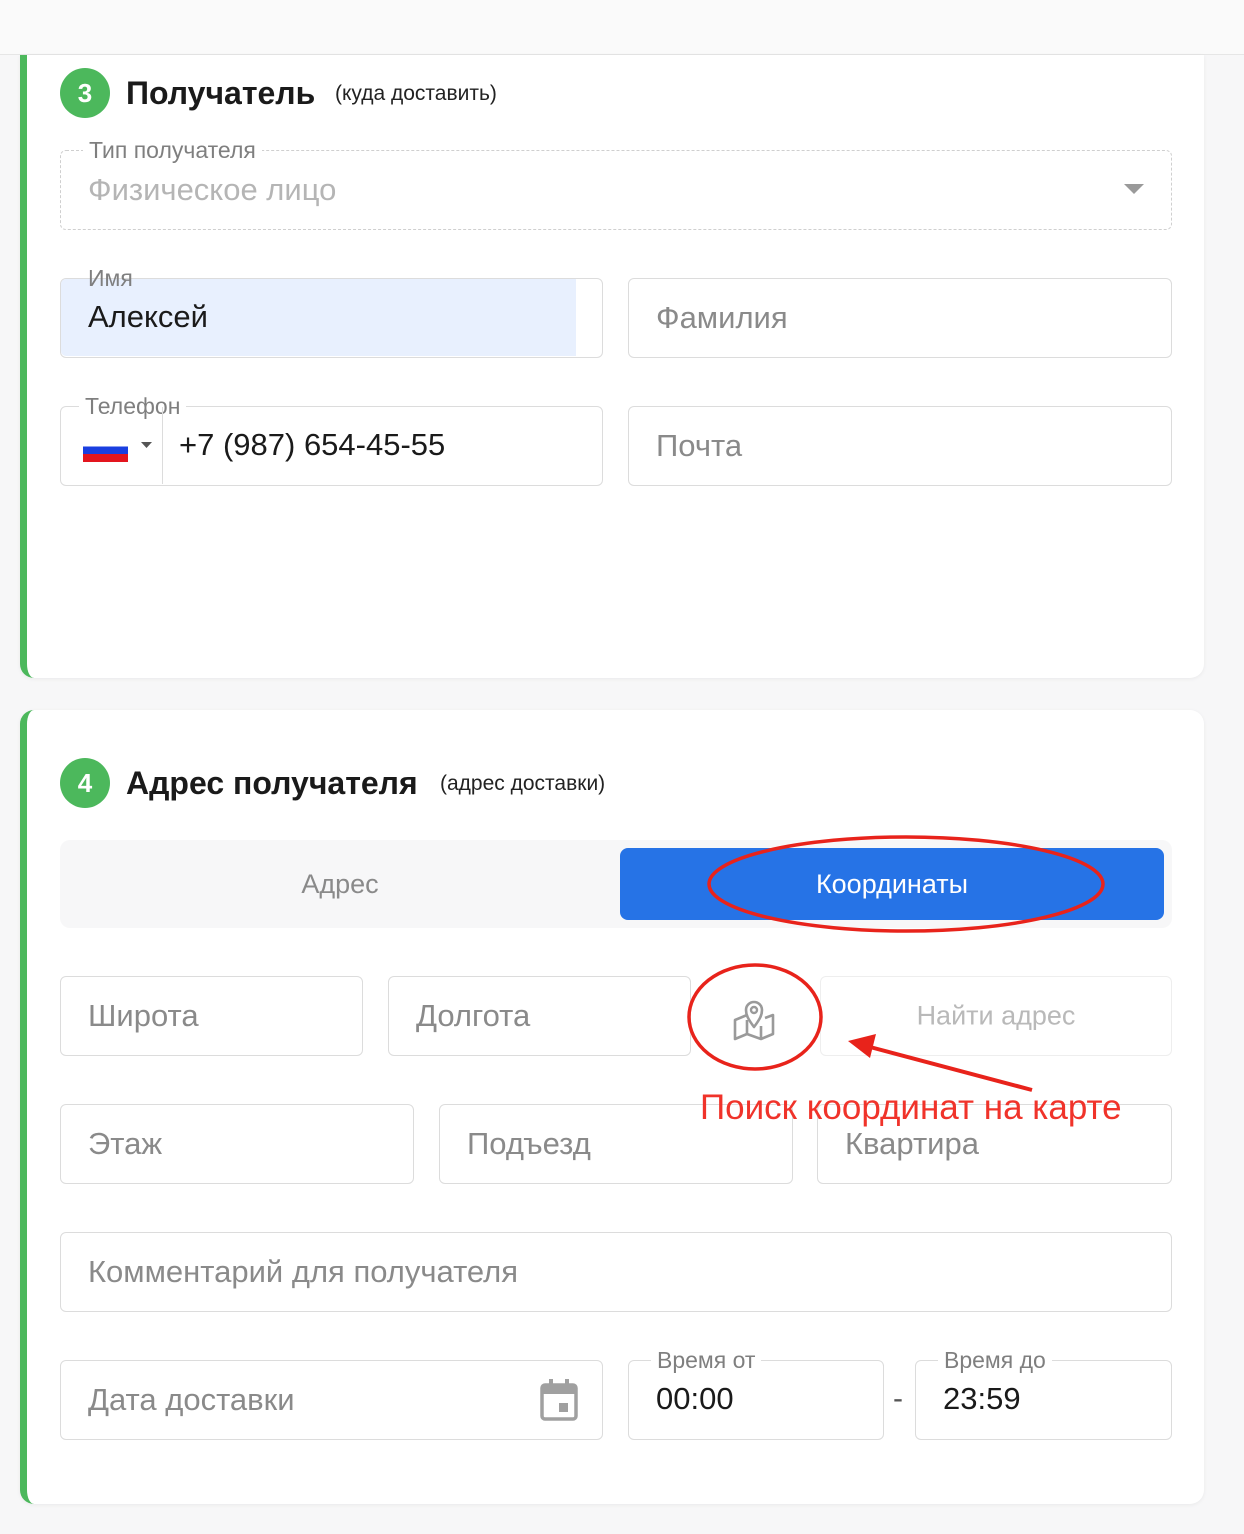 Image resolution: width=1244 pixels, height=1534 pixels. Describe the element at coordinates (755, 1017) in the screenshot. I see `annotation-circle-map-button` at that location.